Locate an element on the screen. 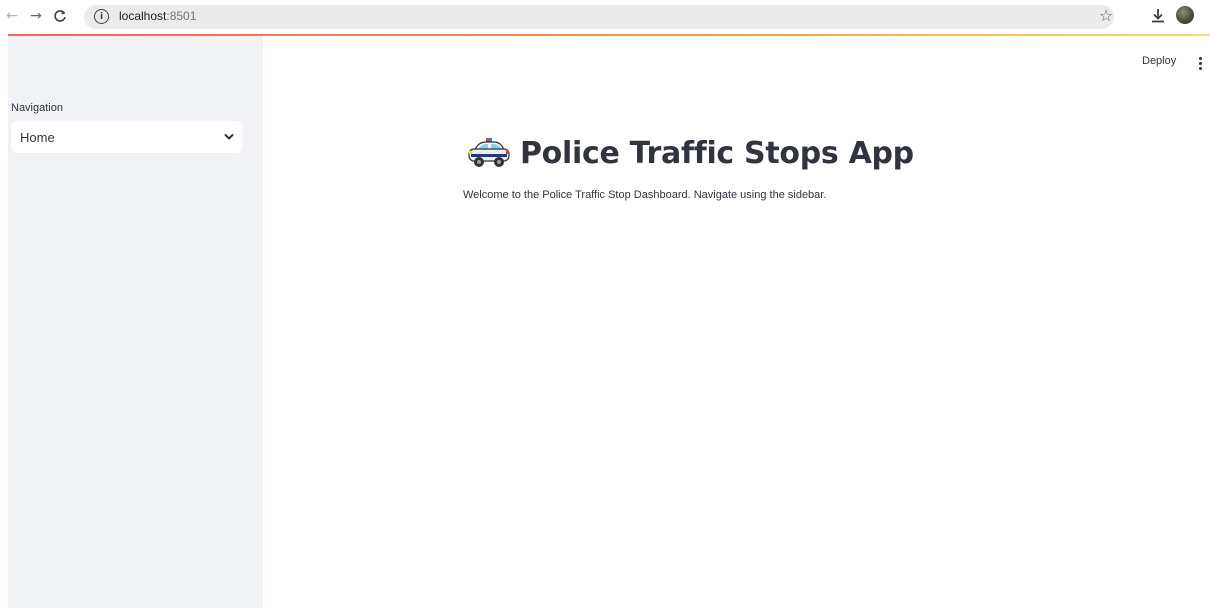  page-title-row: Police Traffic Stops App is located at coordinates (690, 153).